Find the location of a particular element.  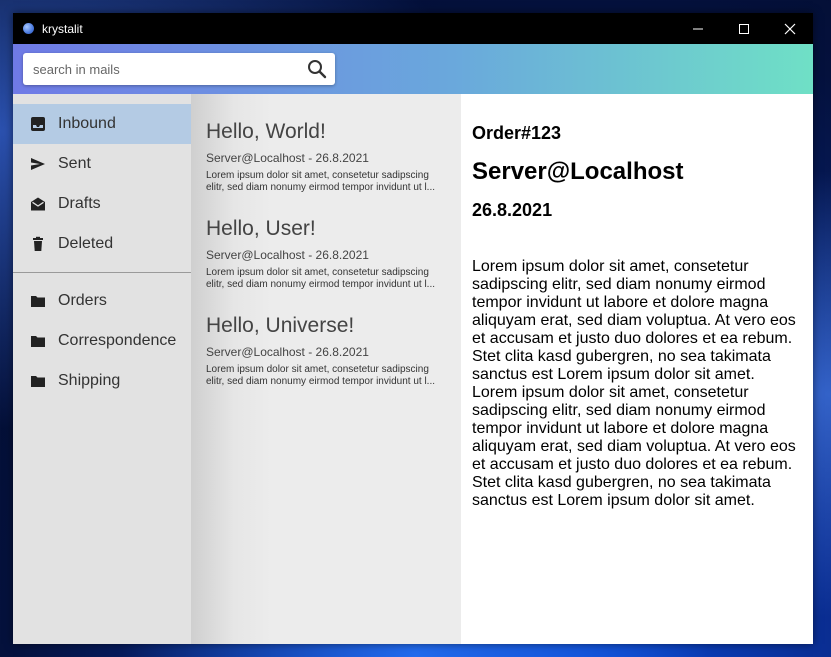

window-controls is located at coordinates (744, 28).